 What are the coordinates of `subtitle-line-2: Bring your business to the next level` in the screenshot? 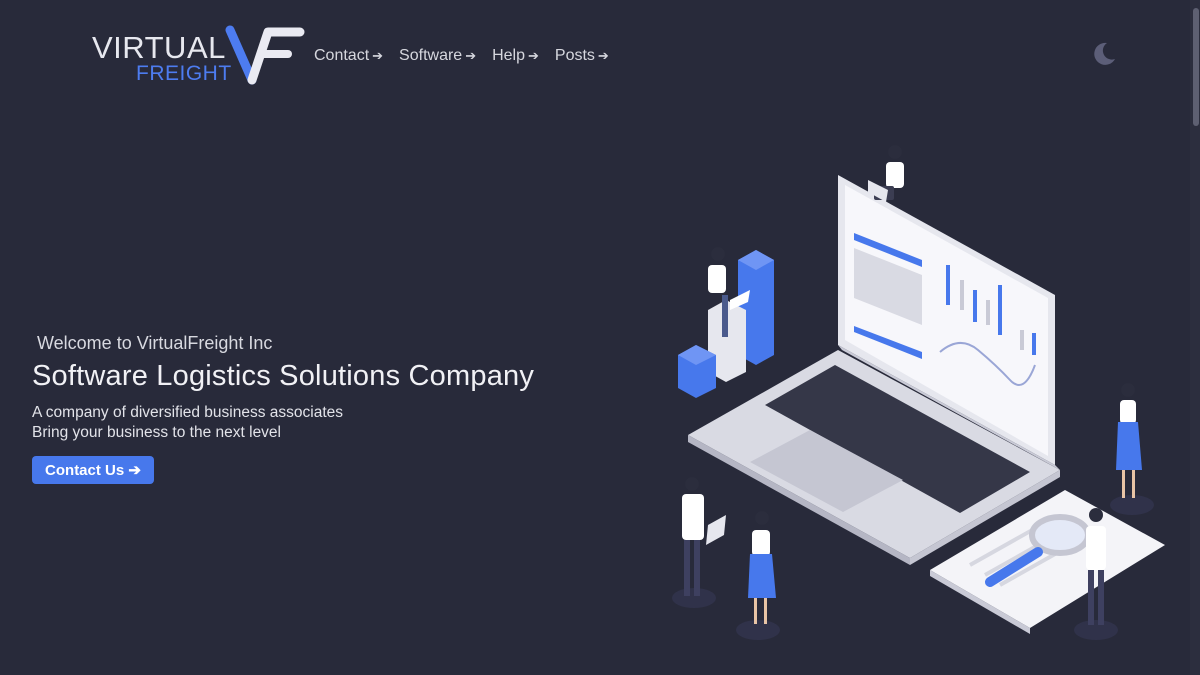 It's located at (156, 432).